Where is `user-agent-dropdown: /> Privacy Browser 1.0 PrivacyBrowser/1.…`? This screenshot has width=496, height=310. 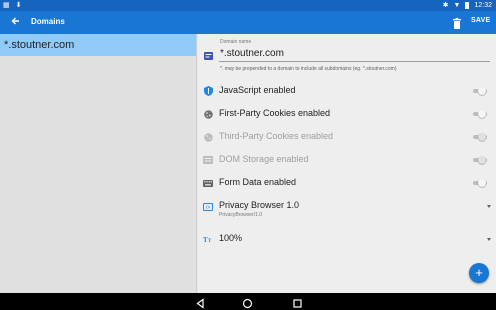
user-agent-dropdown: /> Privacy Browser 1.0 PrivacyBrowser/1.… is located at coordinates (347, 210).